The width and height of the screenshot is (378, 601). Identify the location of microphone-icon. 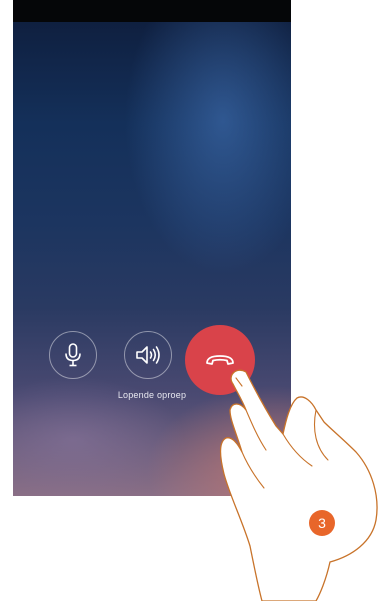
(73, 355).